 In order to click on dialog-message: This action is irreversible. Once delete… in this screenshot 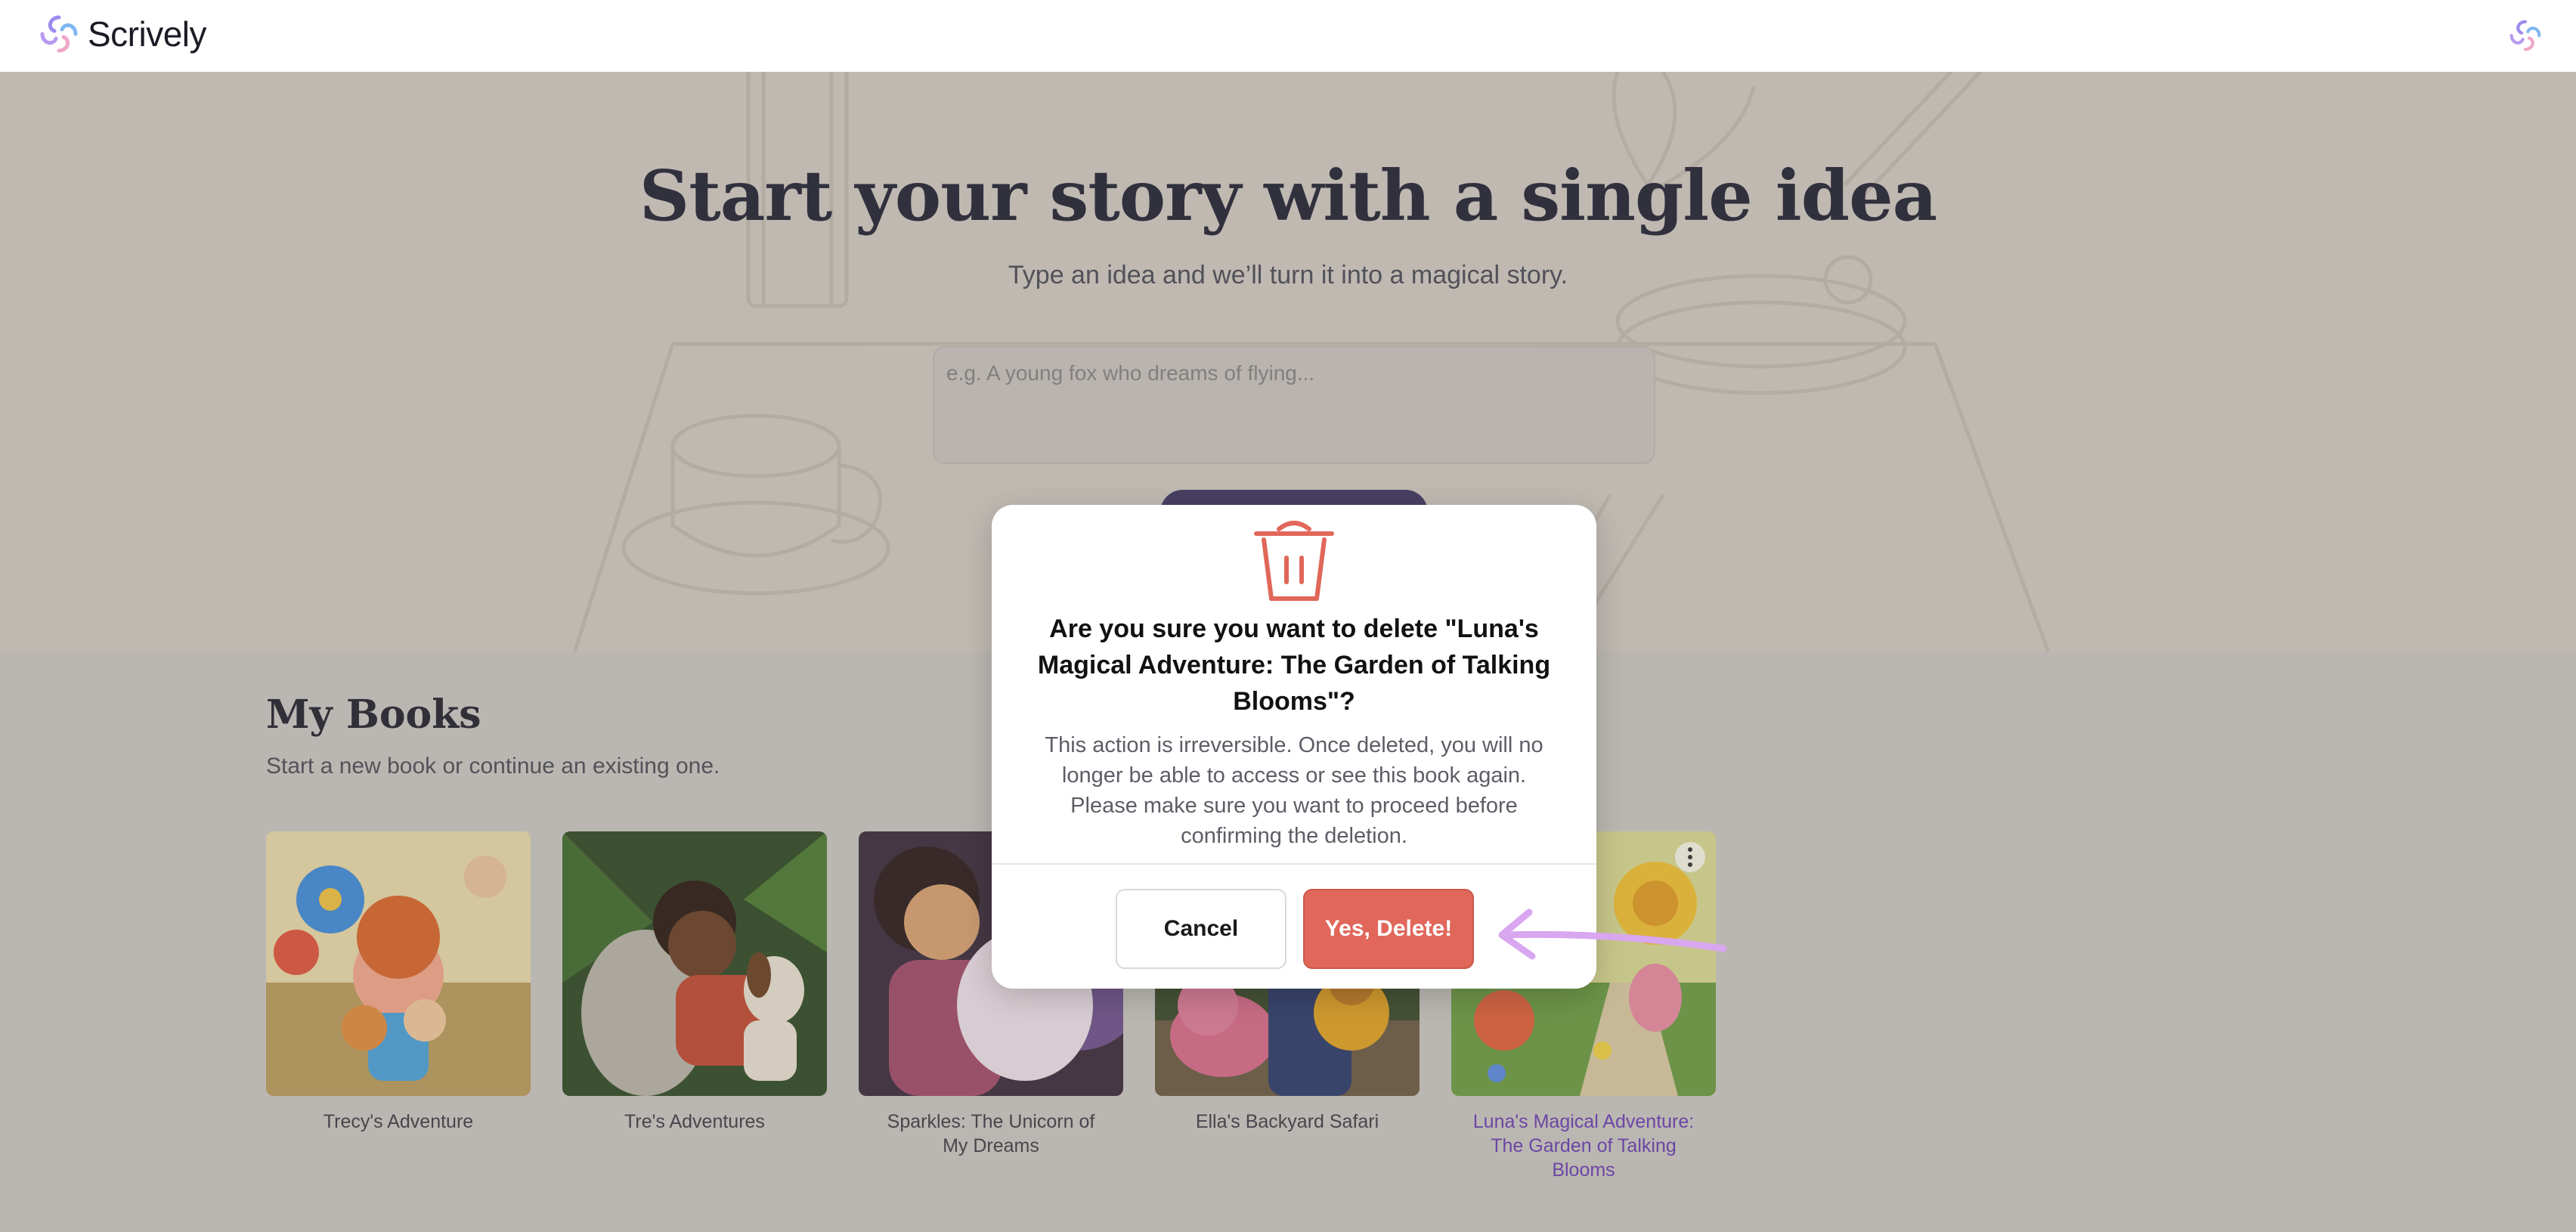, I will do `click(1294, 790)`.